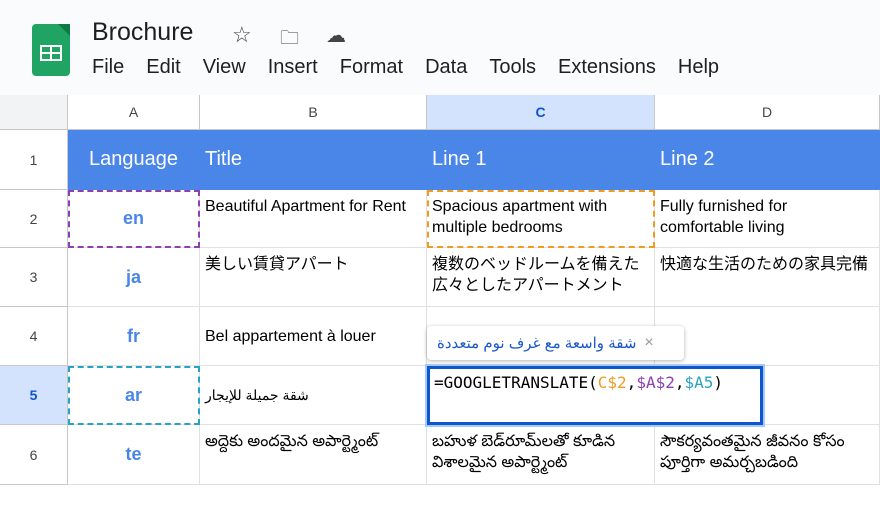 The height and width of the screenshot is (523, 880). I want to click on row-header-5: 5, so click(34, 395).